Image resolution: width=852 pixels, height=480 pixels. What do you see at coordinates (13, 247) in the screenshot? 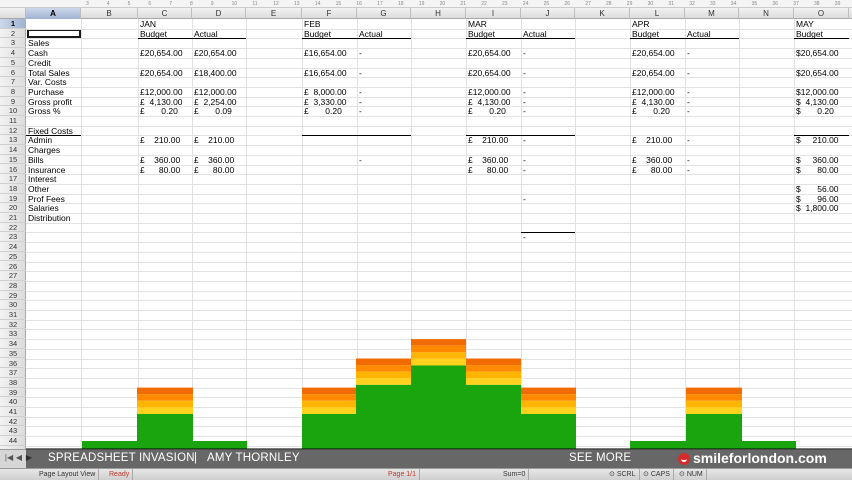
I see `row-header-24: 24` at bounding box center [13, 247].